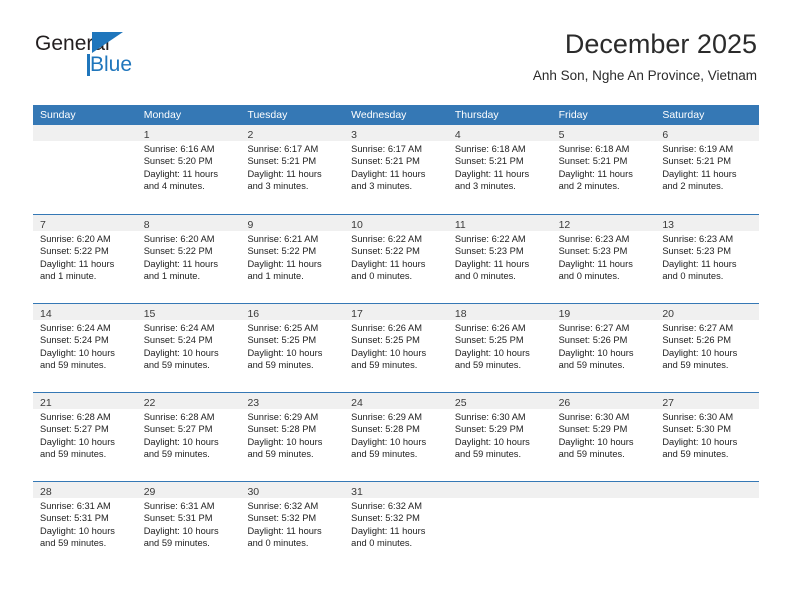 The image size is (792, 612). I want to click on sunset-text: Sunset: 5:25 PM, so click(385, 340).